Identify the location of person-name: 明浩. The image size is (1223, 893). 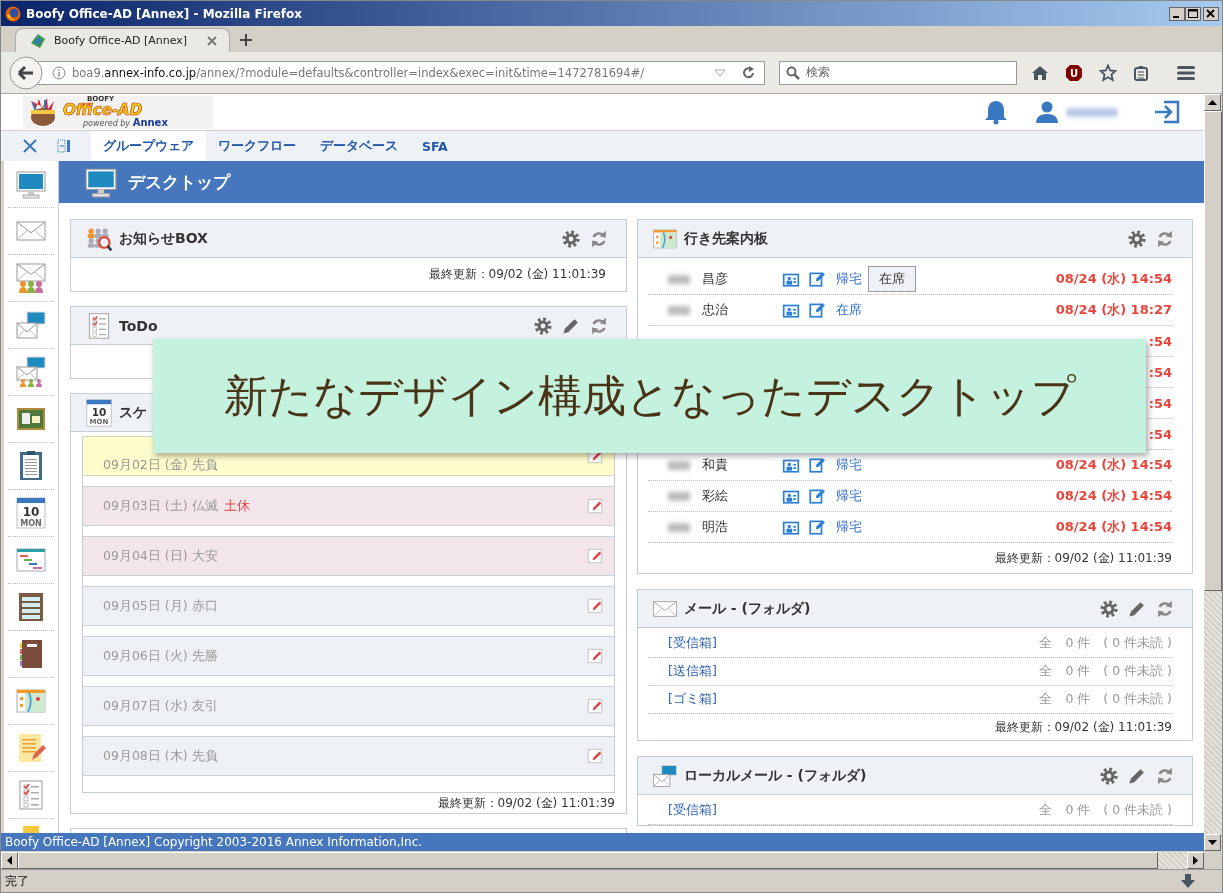
(715, 527).